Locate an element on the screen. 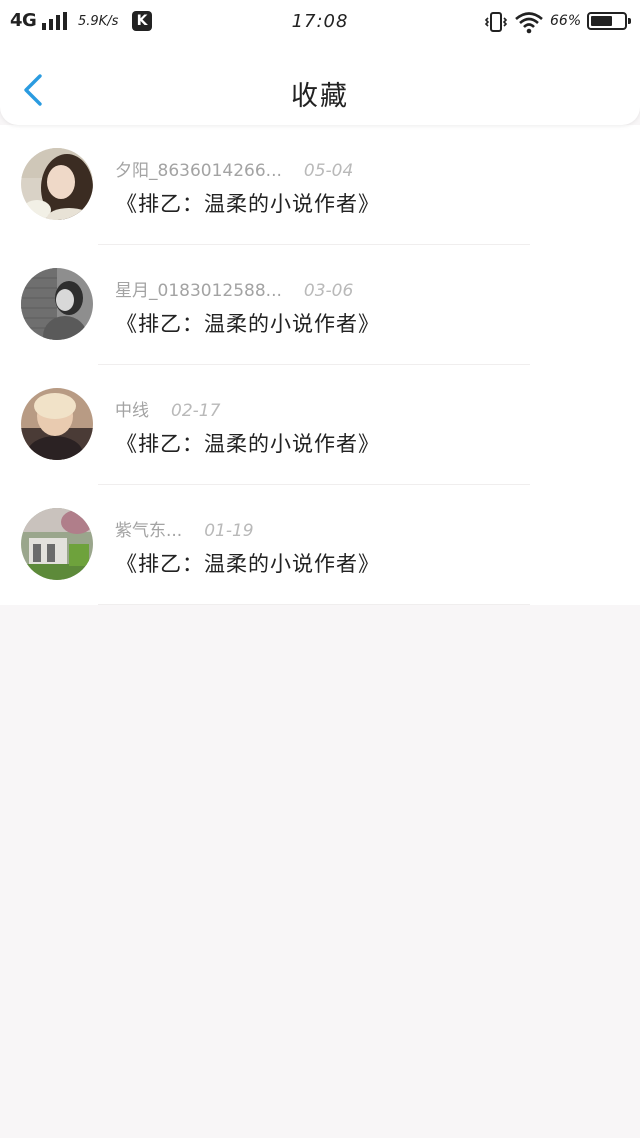  page-title: 收藏 is located at coordinates (320, 96).